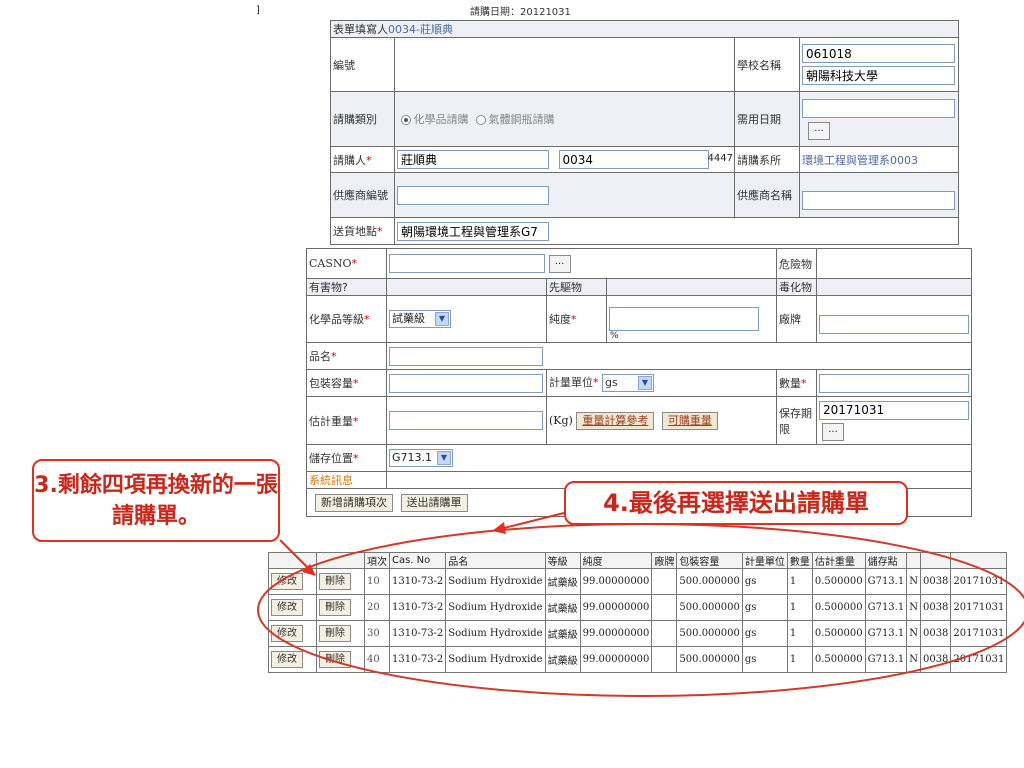 Image resolution: width=1024 pixels, height=768 pixels. What do you see at coordinates (499, 528) in the screenshot?
I see `arrow-head-right` at bounding box center [499, 528].